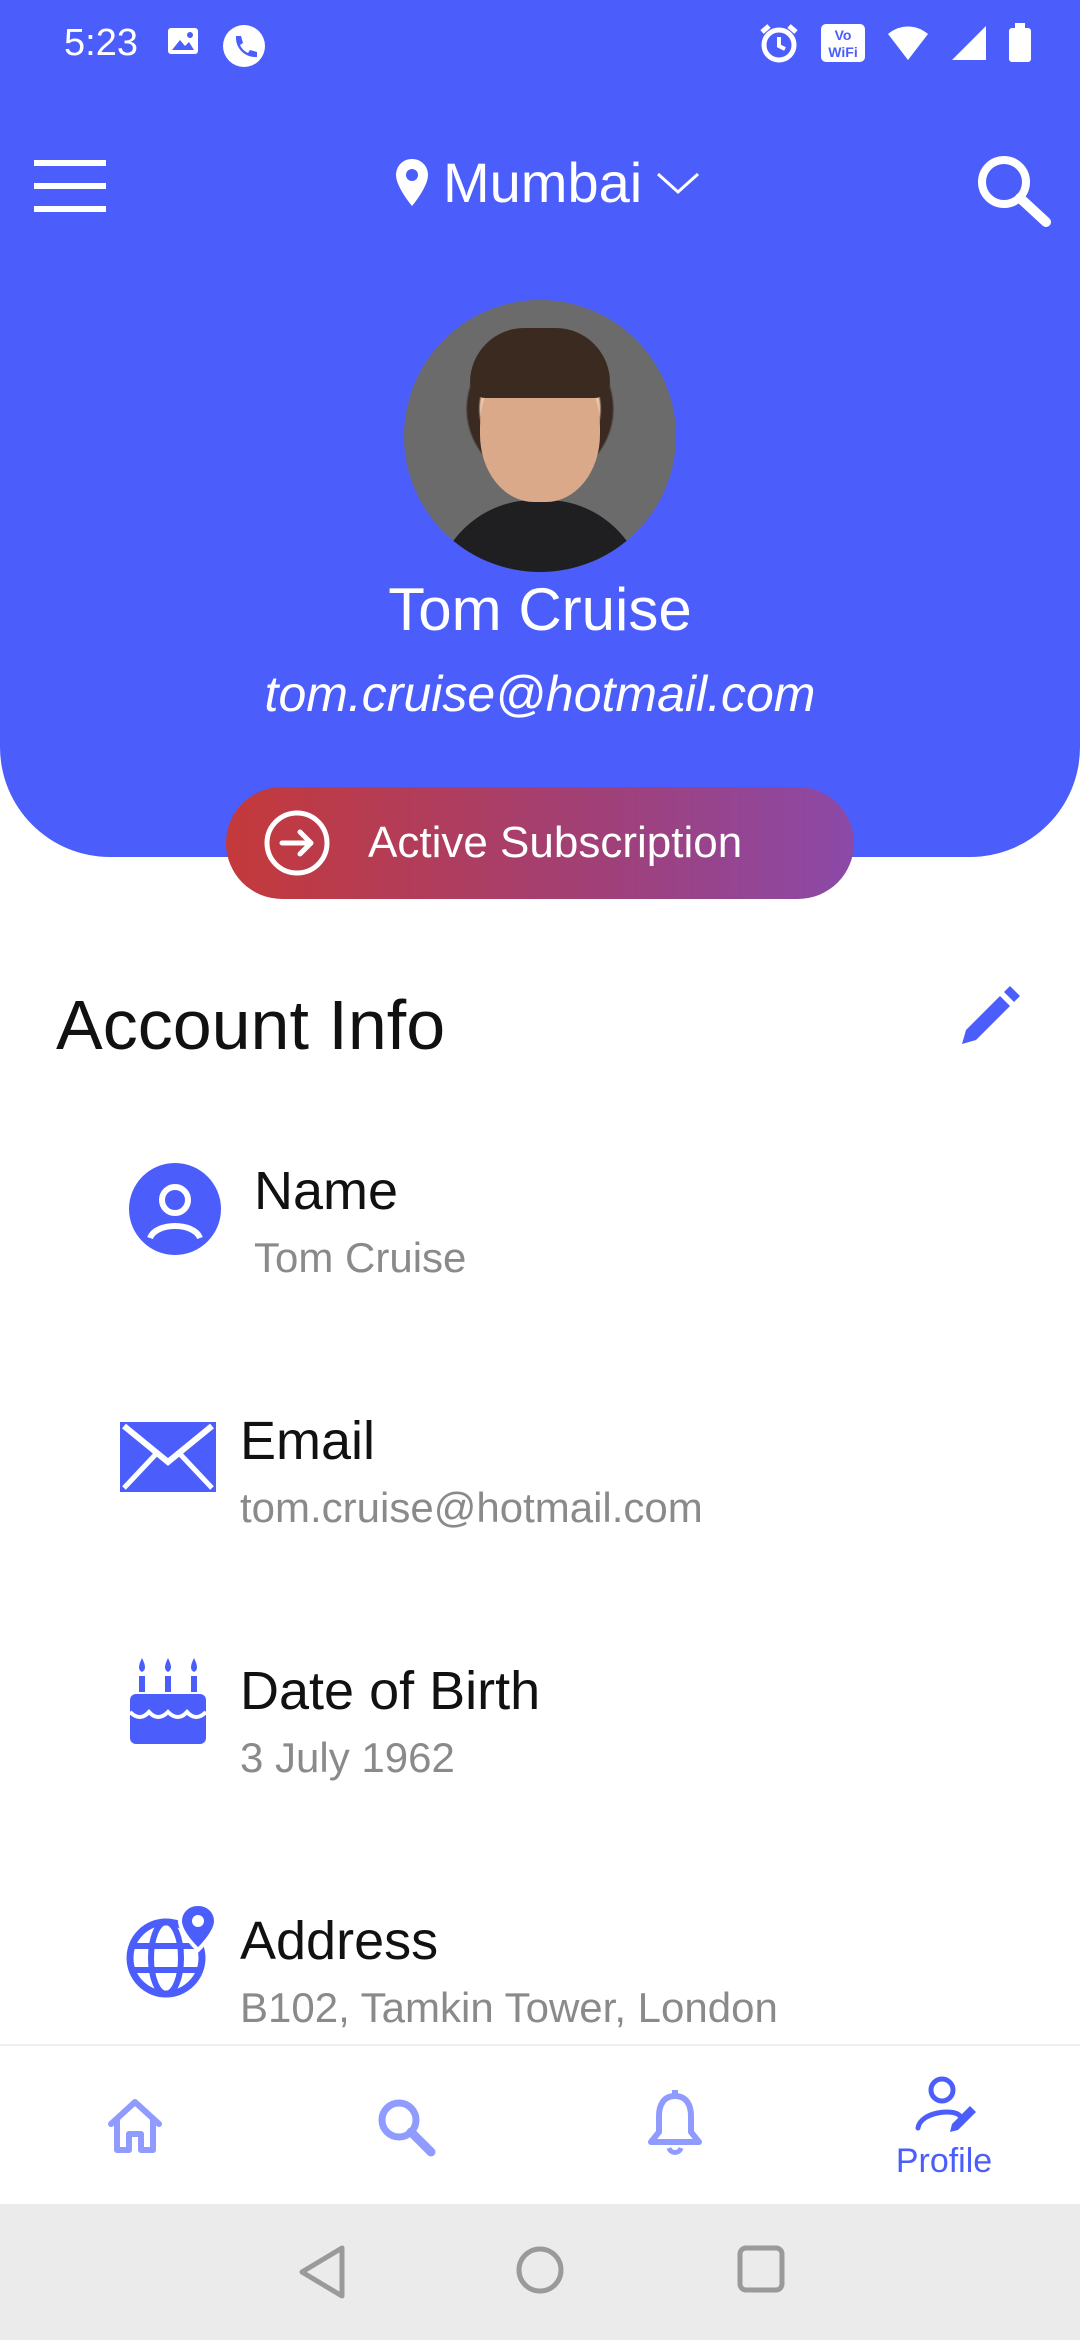 This screenshot has width=1080, height=2340. I want to click on back-icon, so click(322, 2272).